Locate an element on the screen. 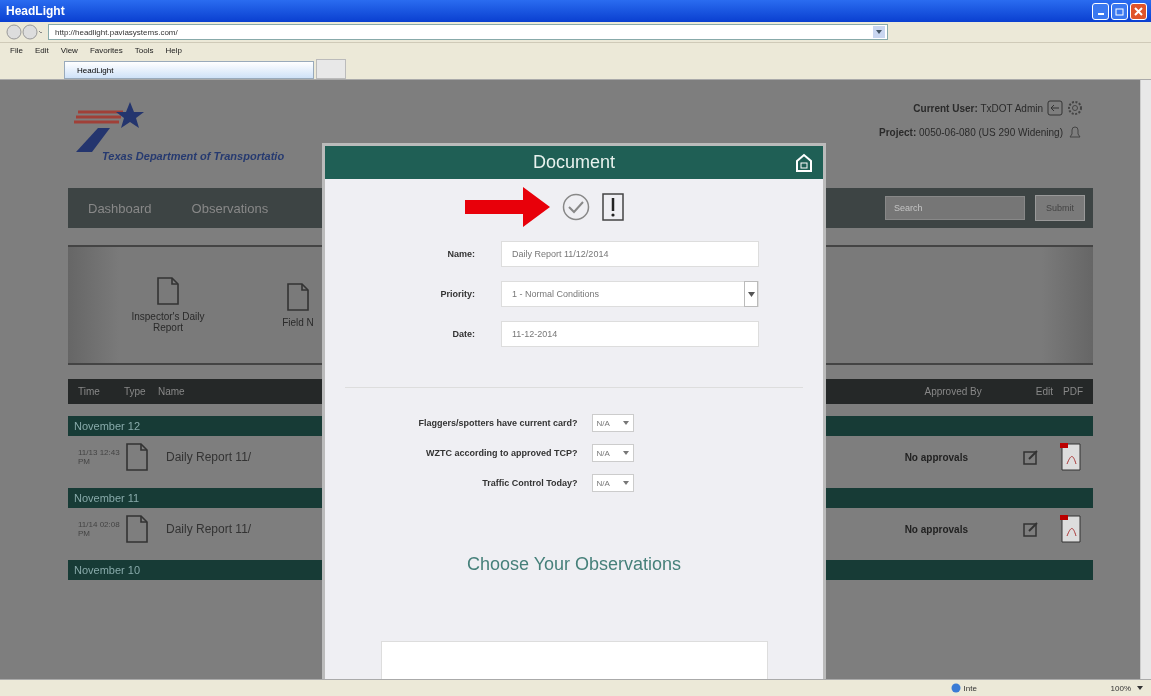  report-type-label: Inspector's Daily Report is located at coordinates (168, 322).